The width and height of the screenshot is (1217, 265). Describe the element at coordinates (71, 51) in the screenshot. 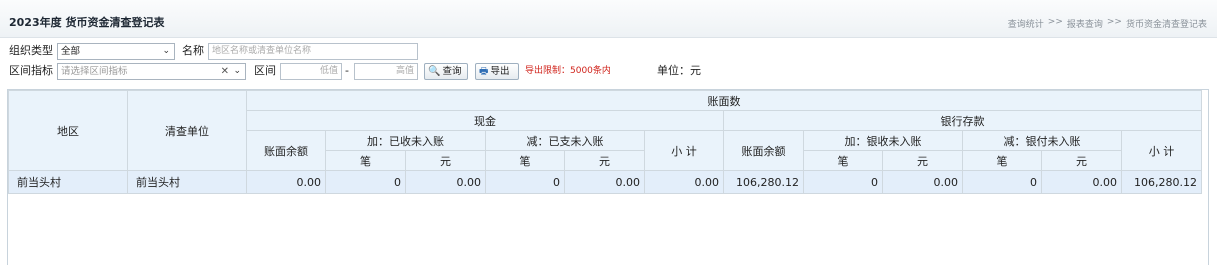

I see `org-type-value: 全部` at that location.